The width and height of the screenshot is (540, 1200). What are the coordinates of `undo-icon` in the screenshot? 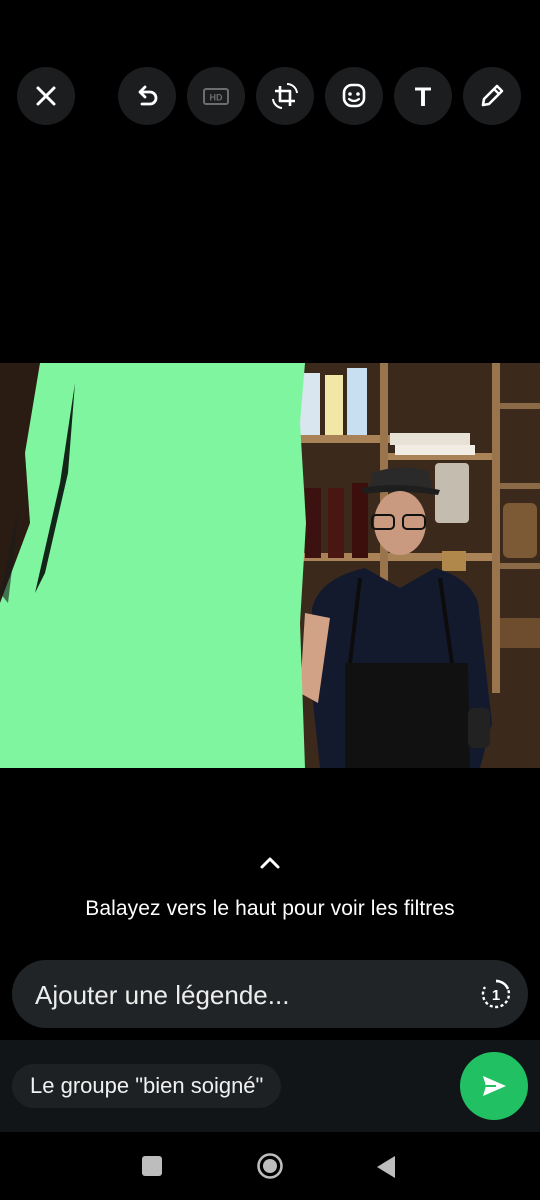 It's located at (148, 95).